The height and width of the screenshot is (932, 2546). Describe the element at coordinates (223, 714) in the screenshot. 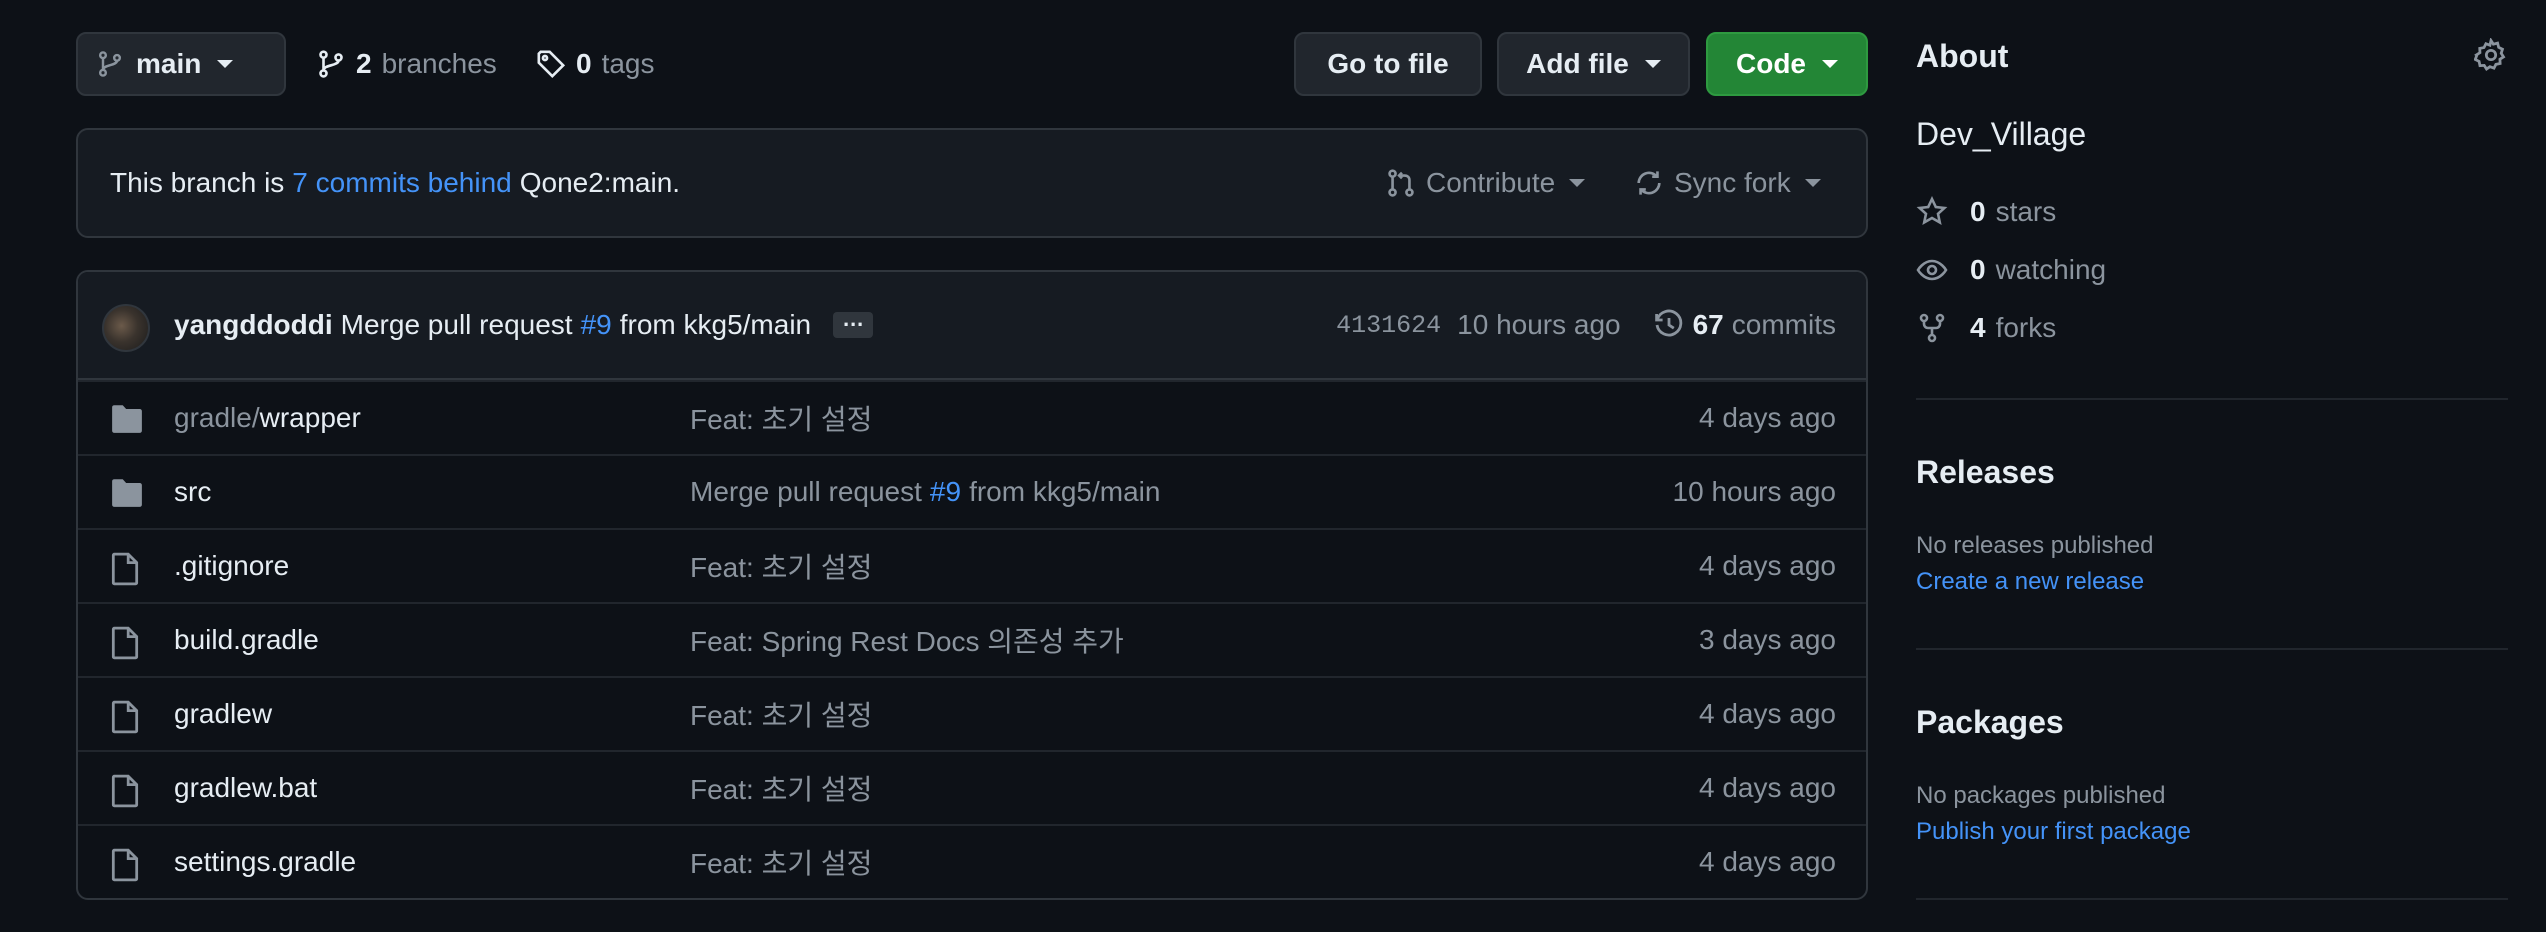

I see `file-name-link: gradlew` at that location.